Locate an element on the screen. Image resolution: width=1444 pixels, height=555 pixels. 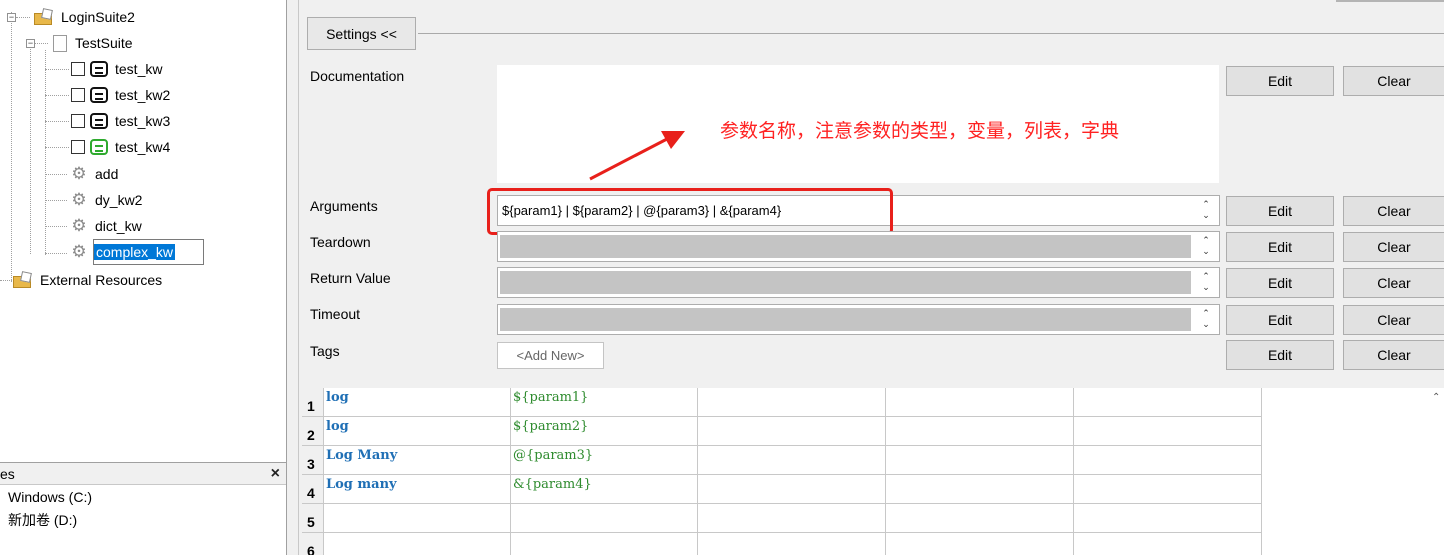
teardown-clear-button: Clear is located at coordinates (1393, 247).